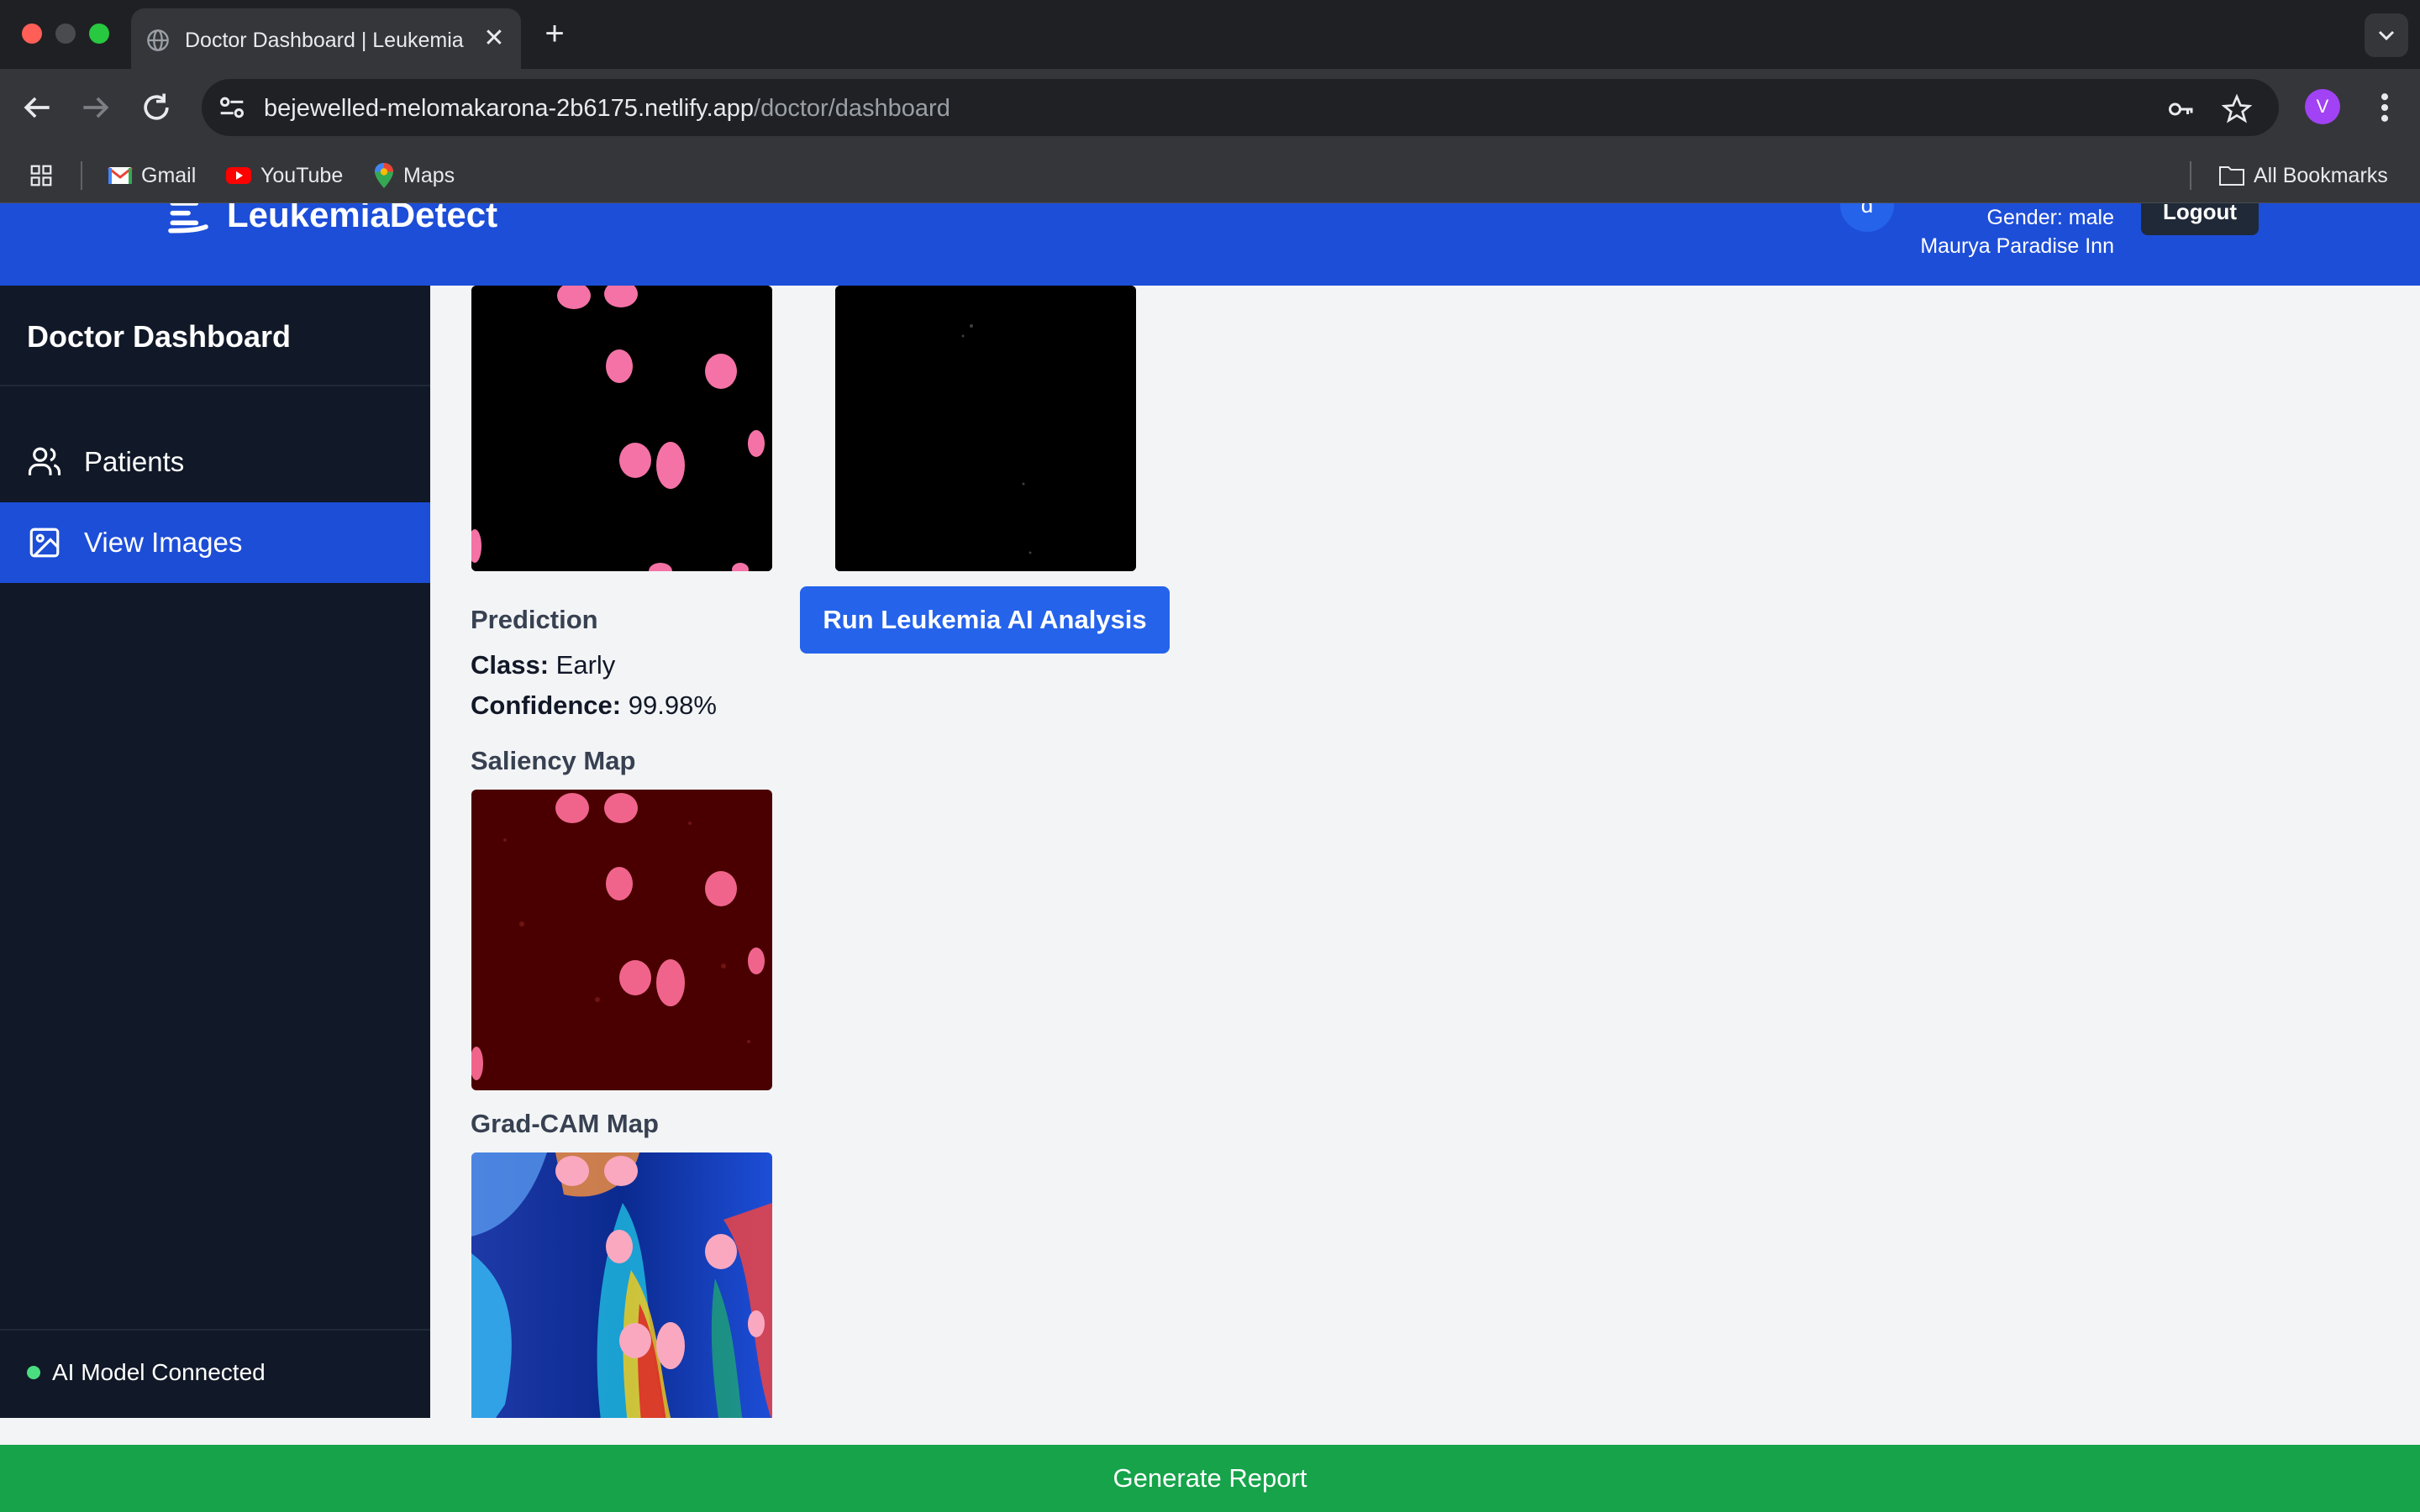 Image resolution: width=2420 pixels, height=1512 pixels. I want to click on logout-button: Logout, so click(2200, 219).